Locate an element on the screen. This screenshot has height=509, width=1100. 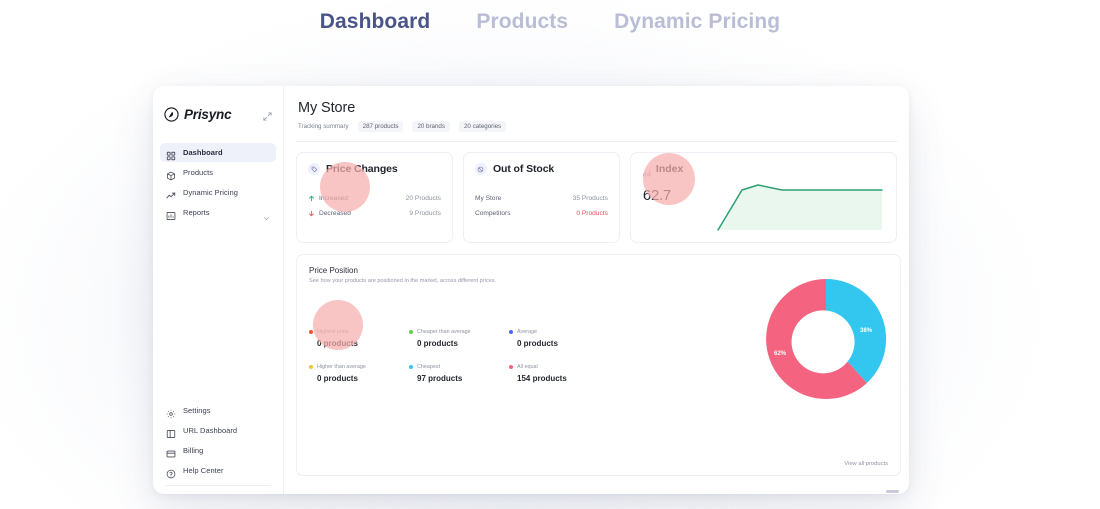
summary-chip-brands: 20 brands is located at coordinates (431, 126).